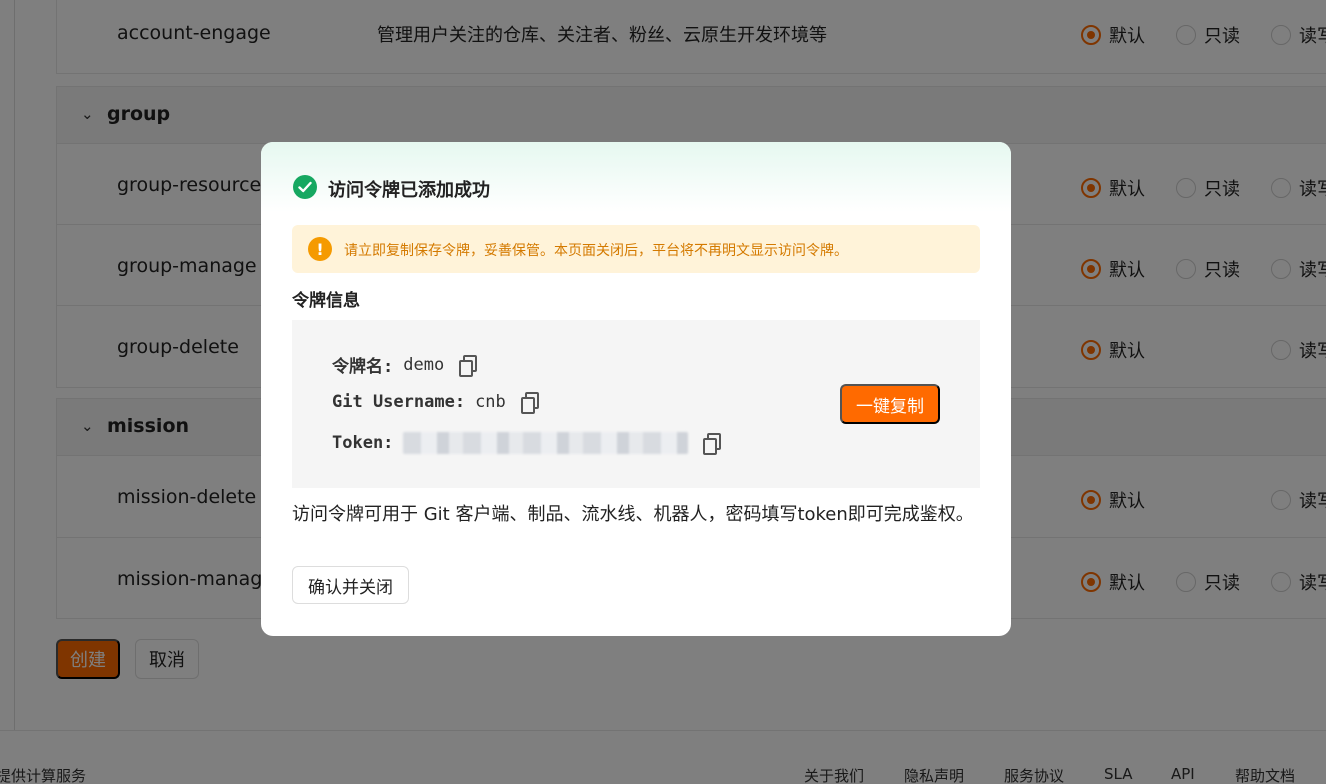  Describe the element at coordinates (409, 190) in the screenshot. I see `dialog-title: 访问令牌已添加成功` at that location.